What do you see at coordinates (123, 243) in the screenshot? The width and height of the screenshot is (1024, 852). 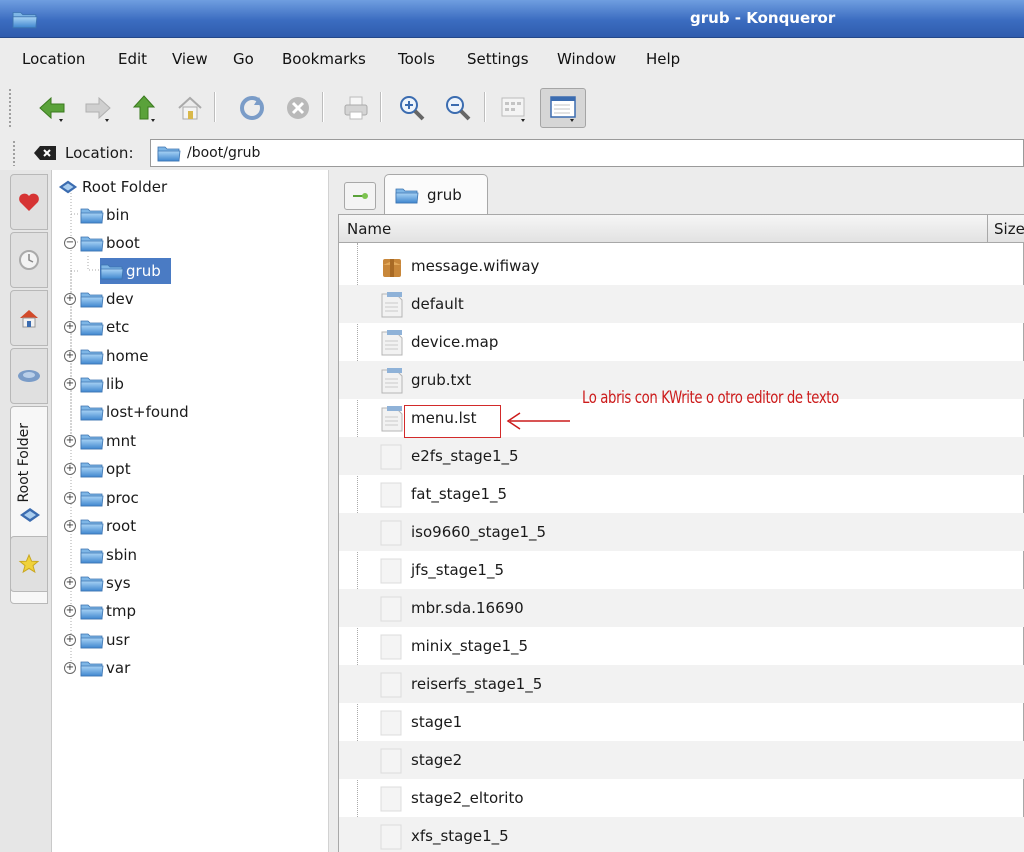 I see `tree-item-label: boot` at bounding box center [123, 243].